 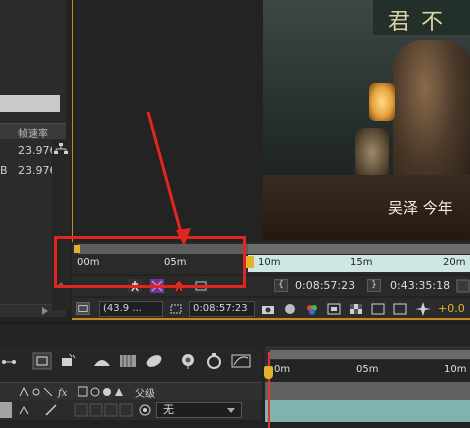 What do you see at coordinates (24, 410) in the screenshot?
I see `shy-icon` at bounding box center [24, 410].